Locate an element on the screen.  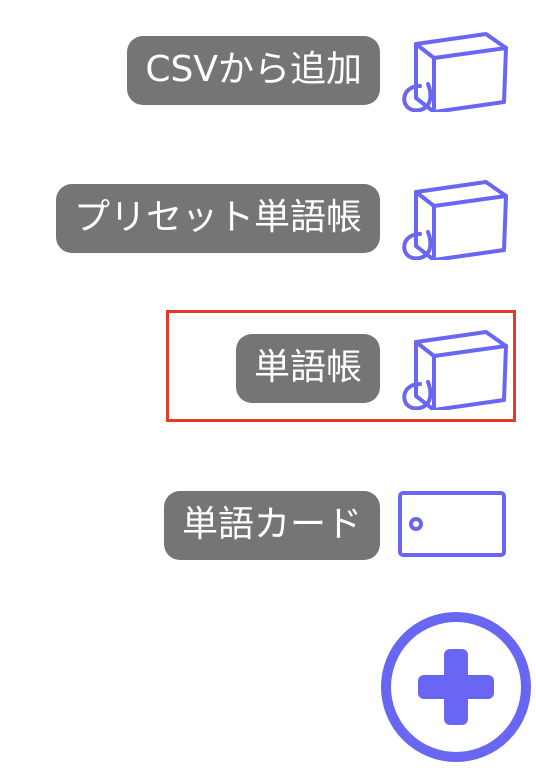
word-card-label: 単語カード is located at coordinates (271, 525).